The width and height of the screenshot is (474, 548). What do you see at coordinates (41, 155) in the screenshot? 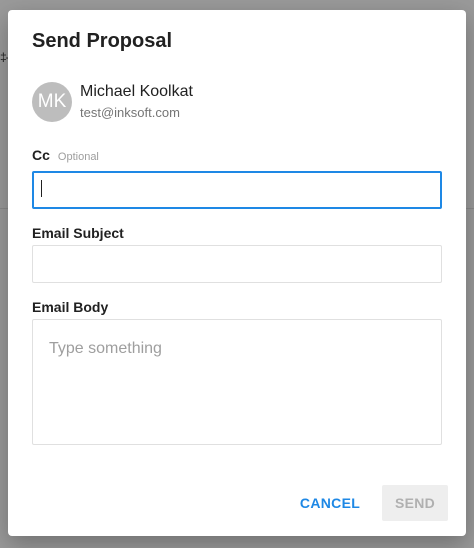
I see `cc-label-text: Cc` at bounding box center [41, 155].